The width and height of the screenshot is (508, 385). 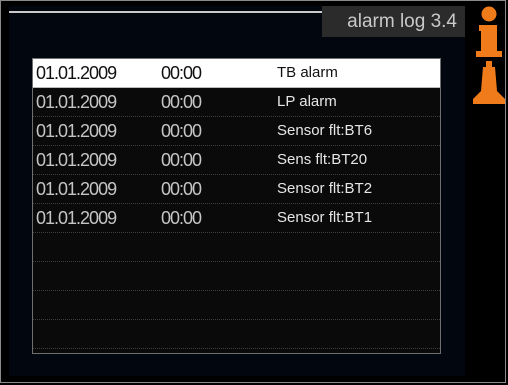 I want to click on alarm-log-row: 01.01.2009 00:00 Sensor flt:BT2, so click(x=236, y=189).